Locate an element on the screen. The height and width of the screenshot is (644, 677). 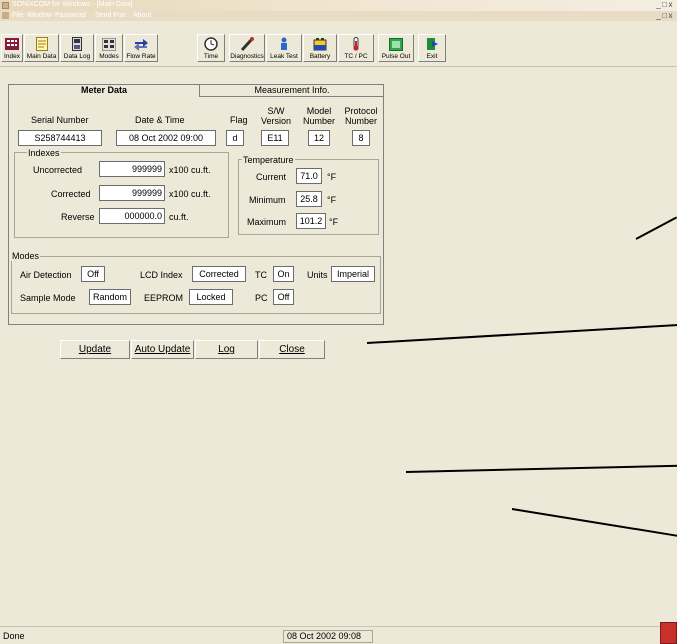
pulse-icon is located at coordinates (396, 44).